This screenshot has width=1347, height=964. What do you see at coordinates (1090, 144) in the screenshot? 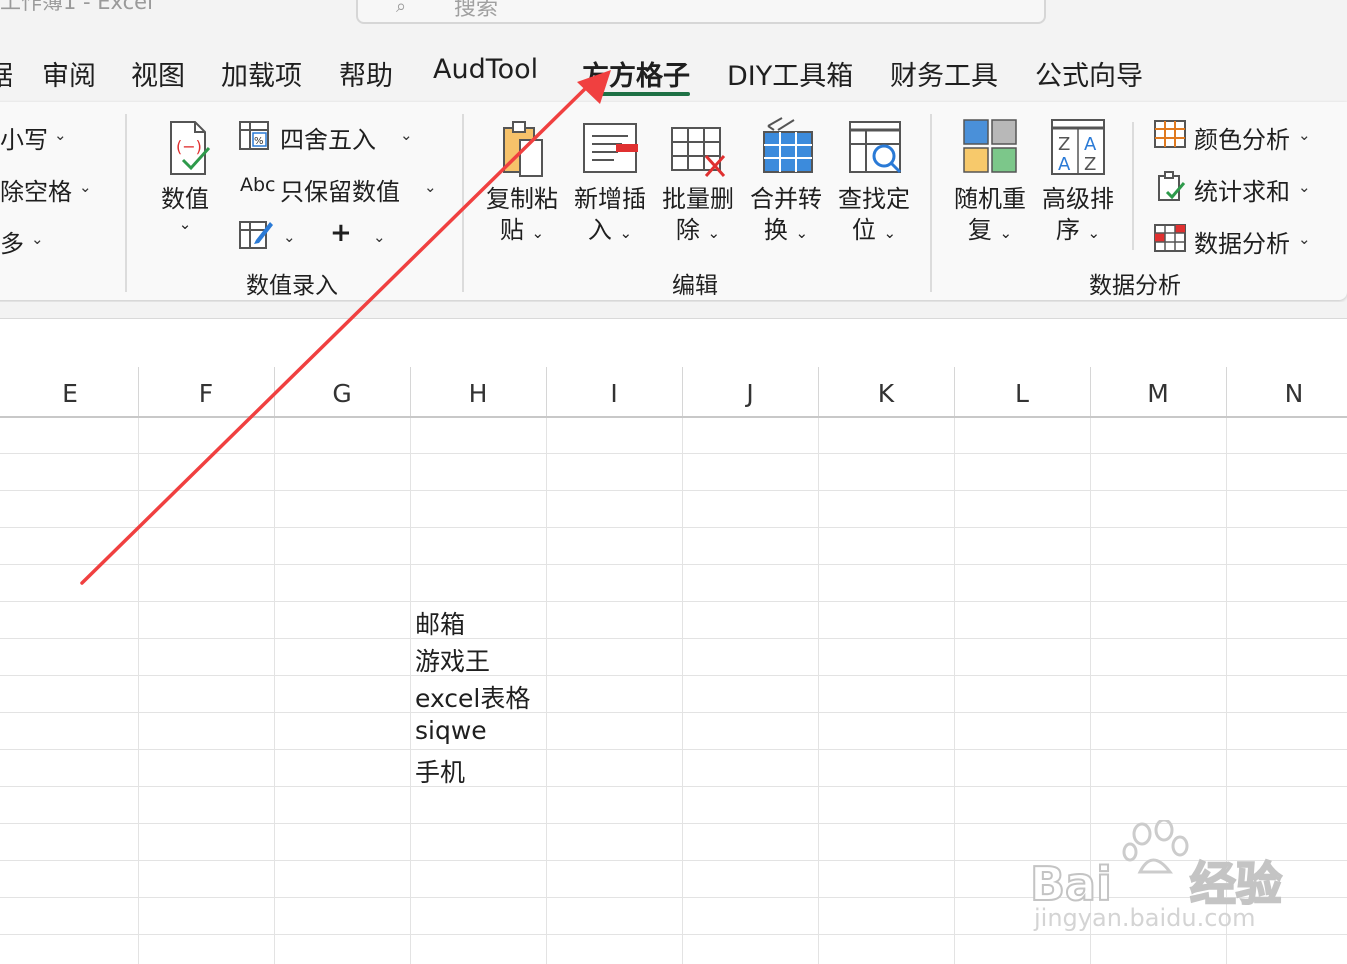
I see `svg-text: A` at bounding box center [1090, 144].